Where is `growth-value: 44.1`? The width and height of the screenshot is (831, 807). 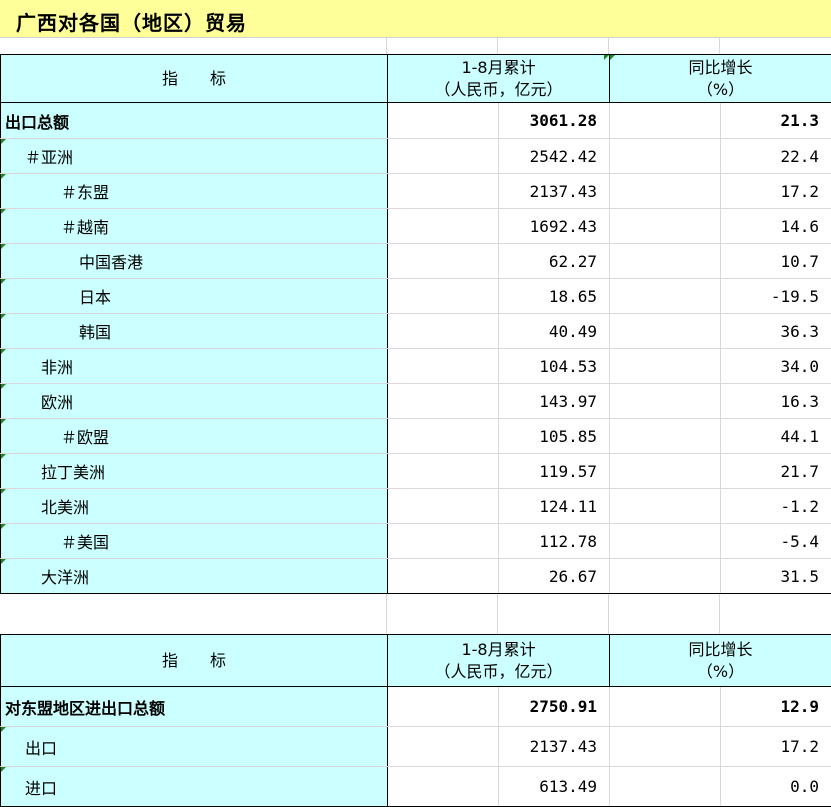
growth-value: 44.1 is located at coordinates (776, 436).